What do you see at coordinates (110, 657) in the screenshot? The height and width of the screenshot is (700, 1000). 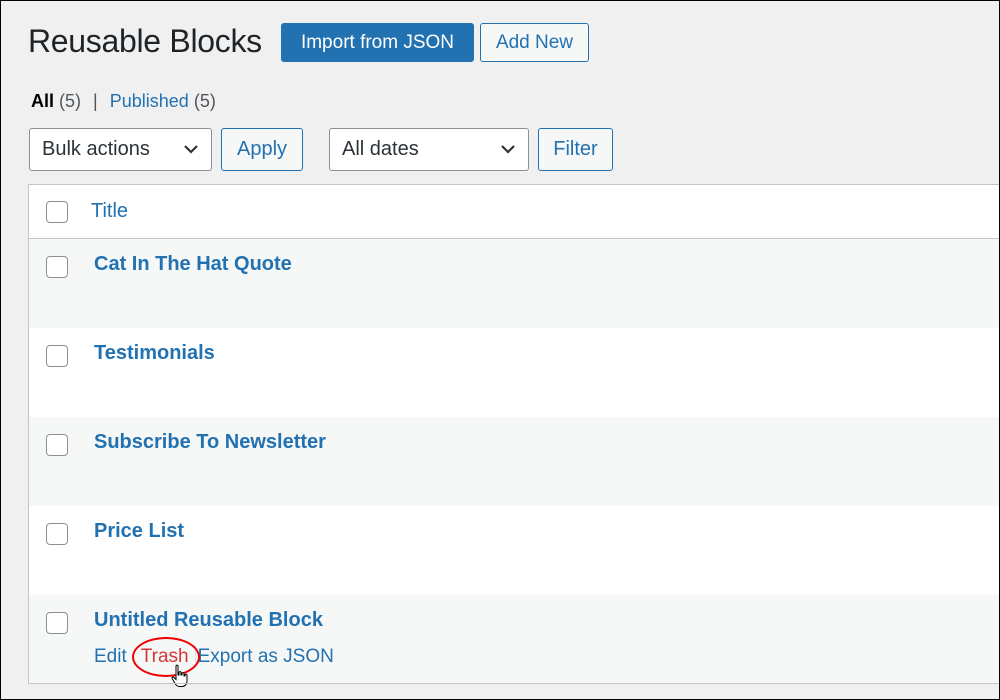 I see `edit-link: Edit` at bounding box center [110, 657].